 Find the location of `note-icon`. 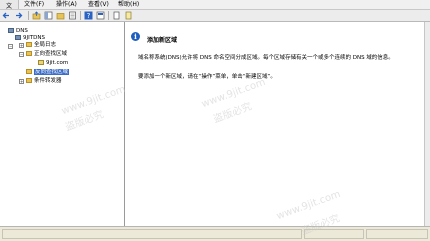

note-icon is located at coordinates (128, 15).